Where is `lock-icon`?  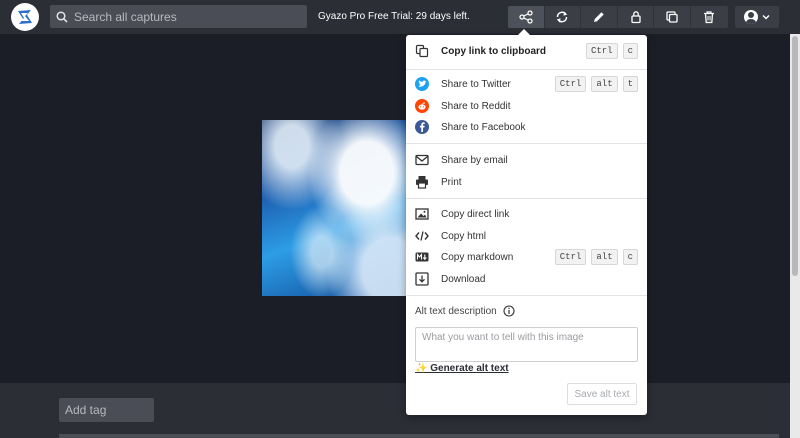
lock-icon is located at coordinates (635, 17).